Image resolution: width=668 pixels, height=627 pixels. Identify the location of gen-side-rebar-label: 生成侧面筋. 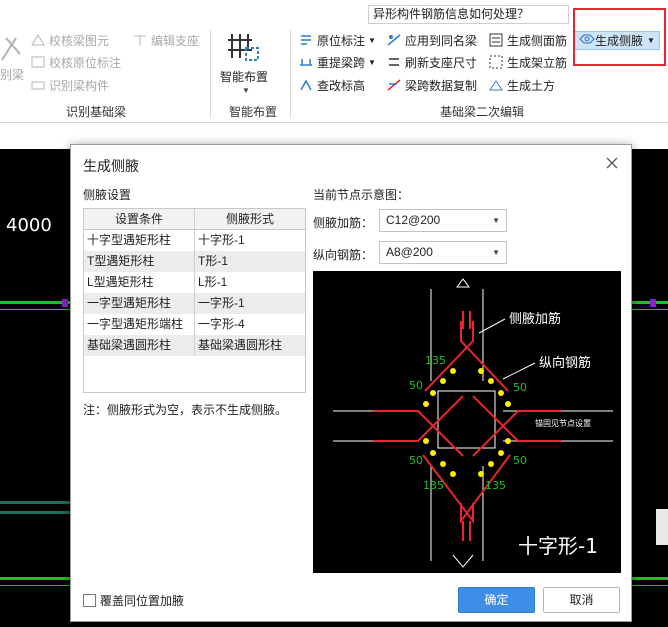
(537, 40).